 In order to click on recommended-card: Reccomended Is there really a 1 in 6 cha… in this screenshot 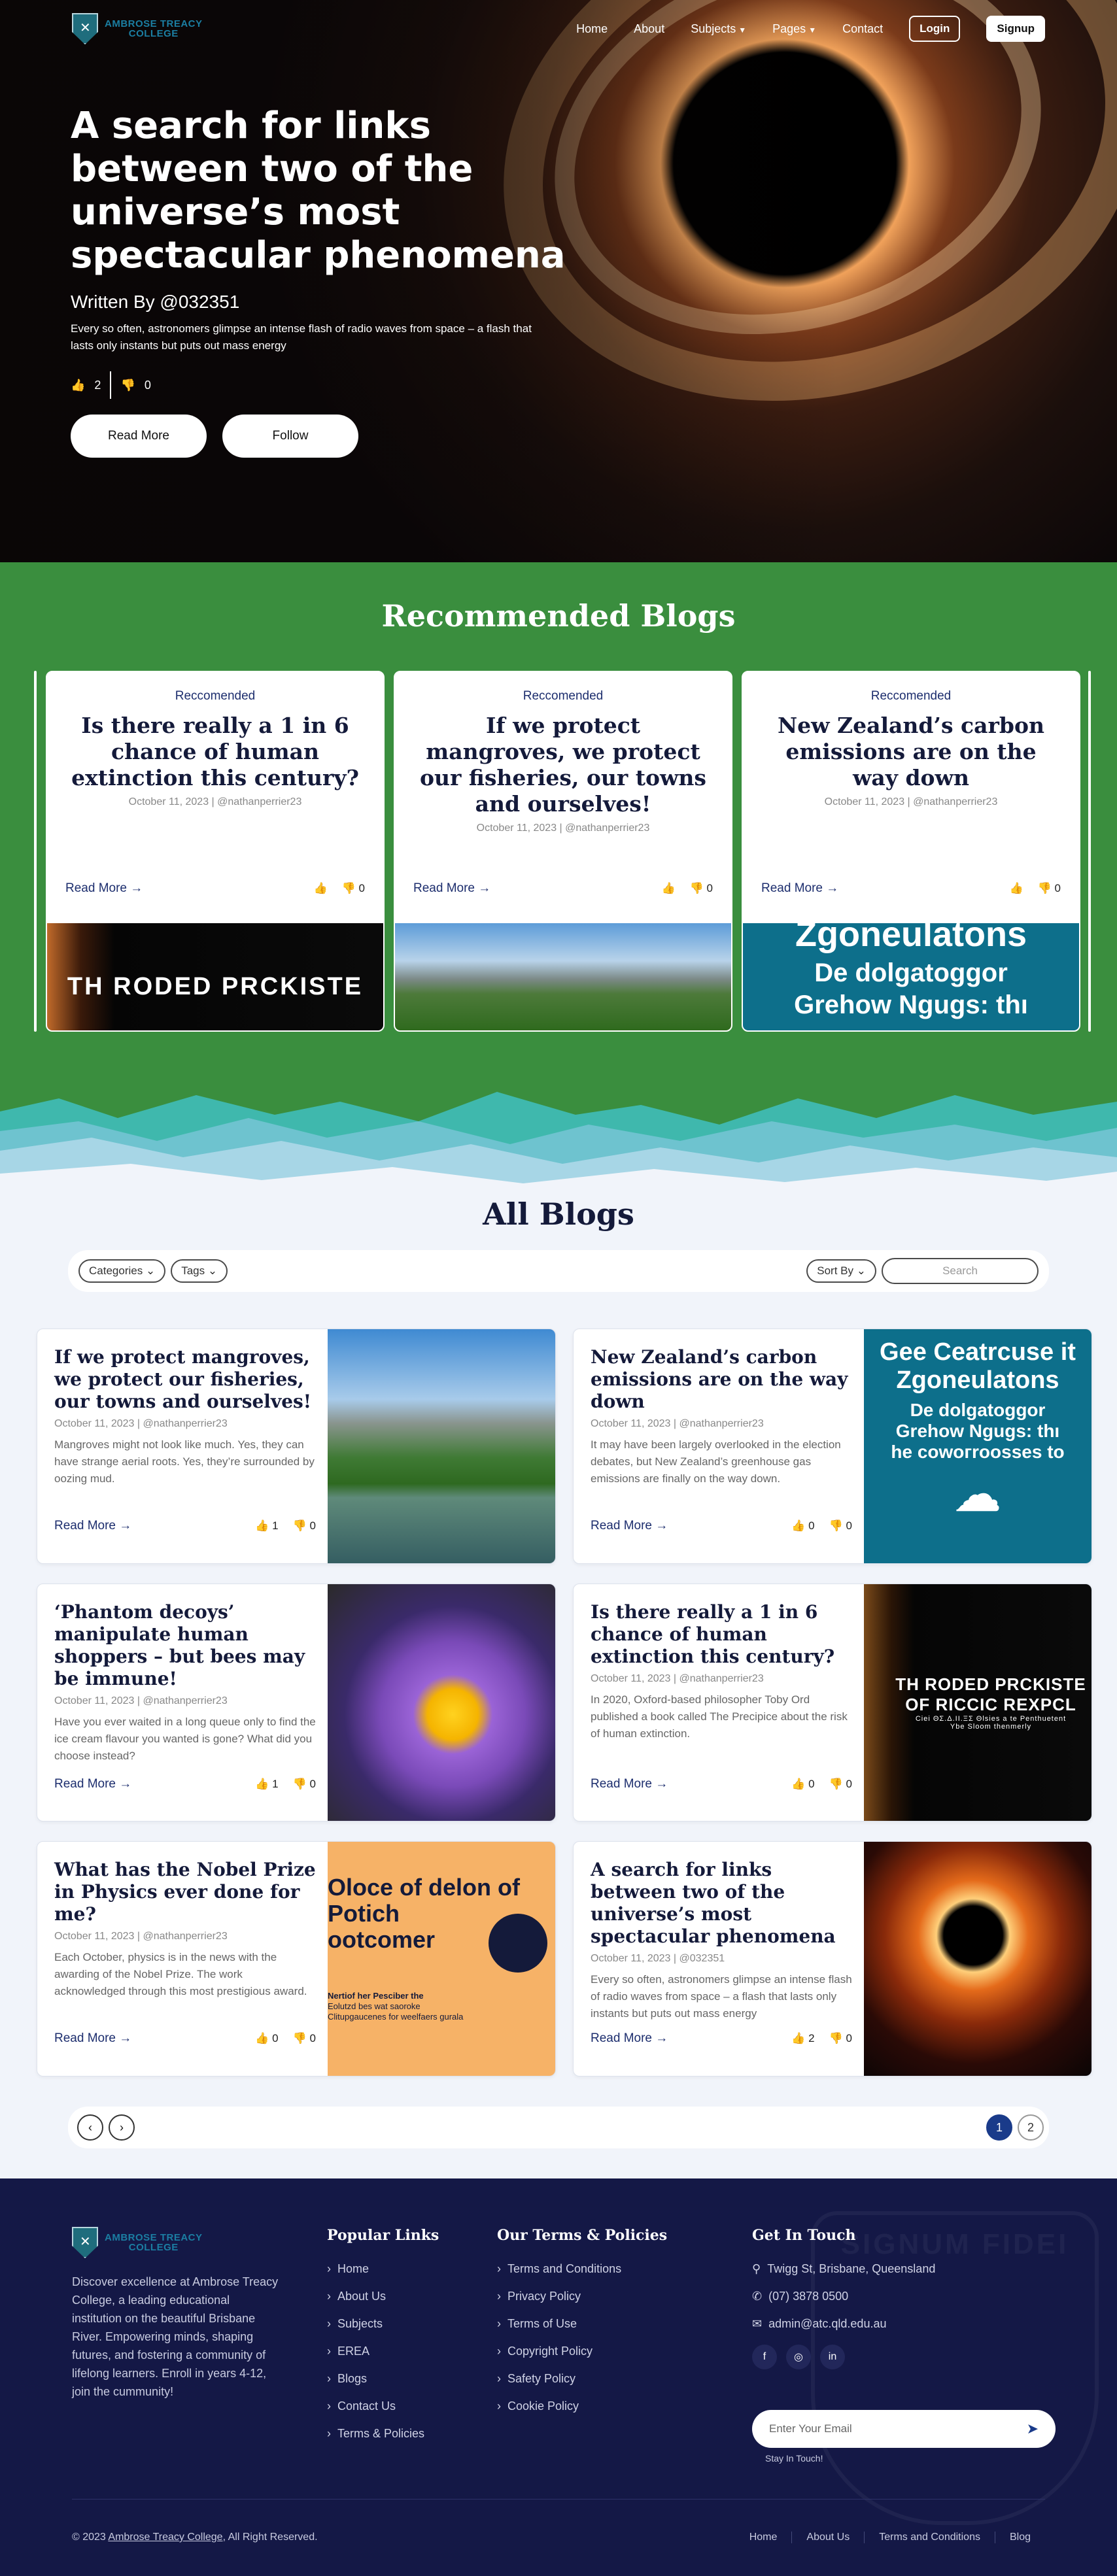, I will do `click(215, 851)`.